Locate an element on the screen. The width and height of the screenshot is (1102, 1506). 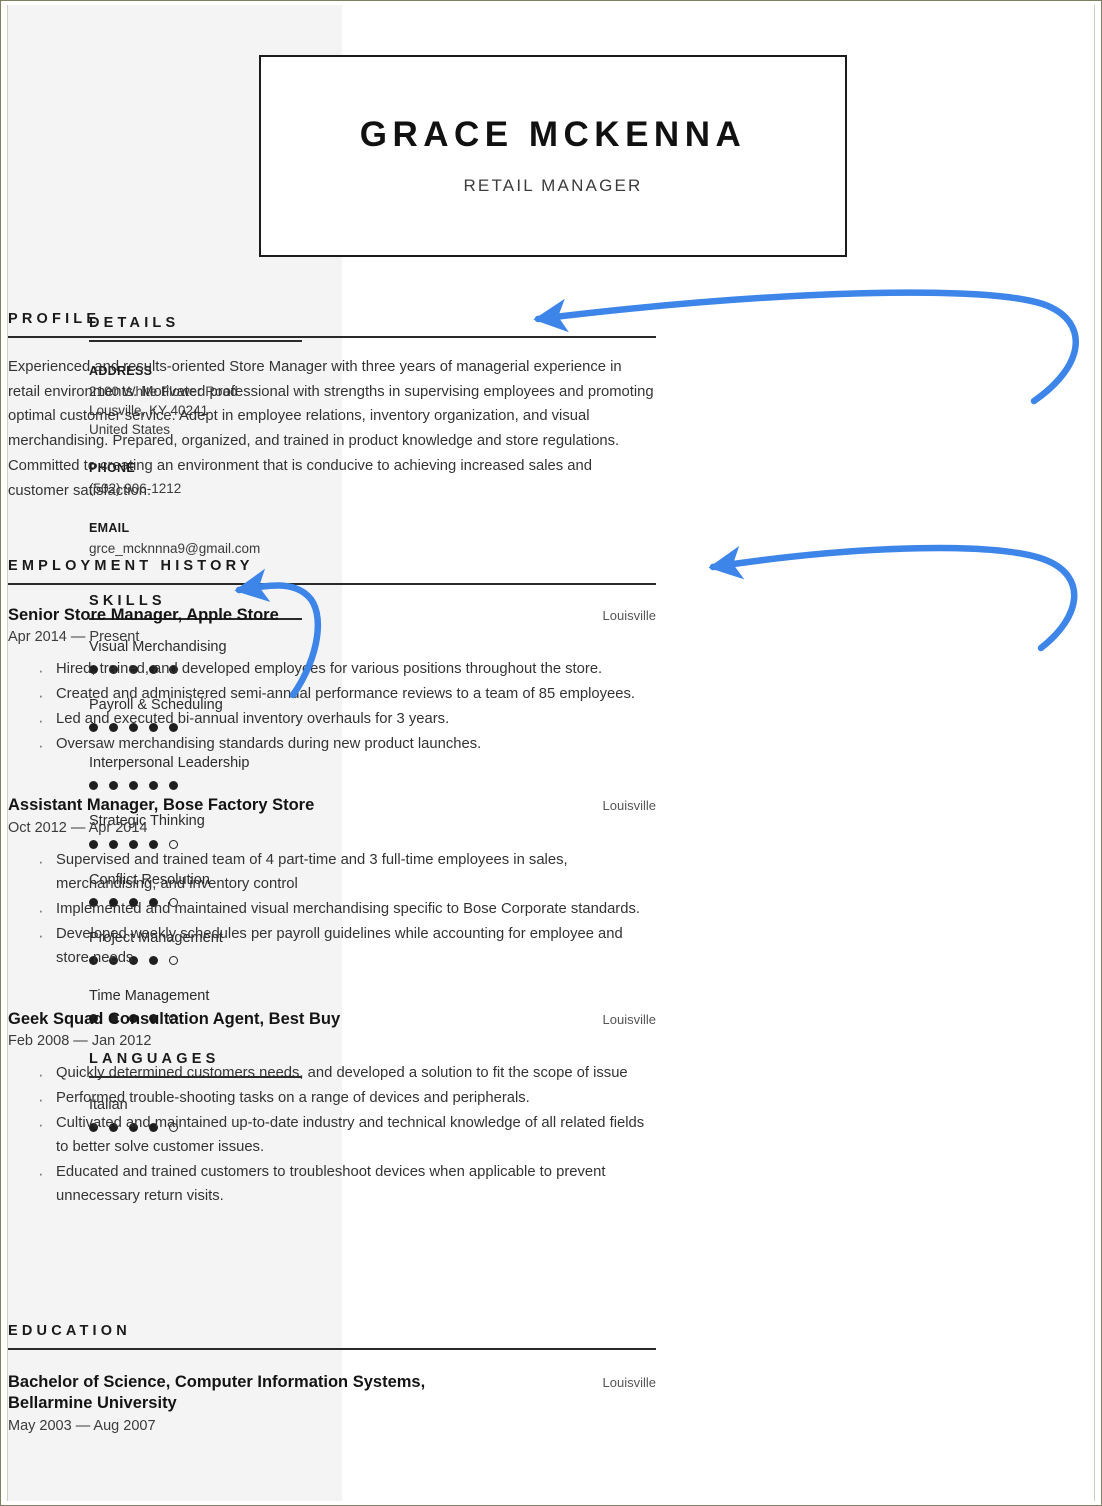
profile-heading: PROFILE is located at coordinates (54, 319).